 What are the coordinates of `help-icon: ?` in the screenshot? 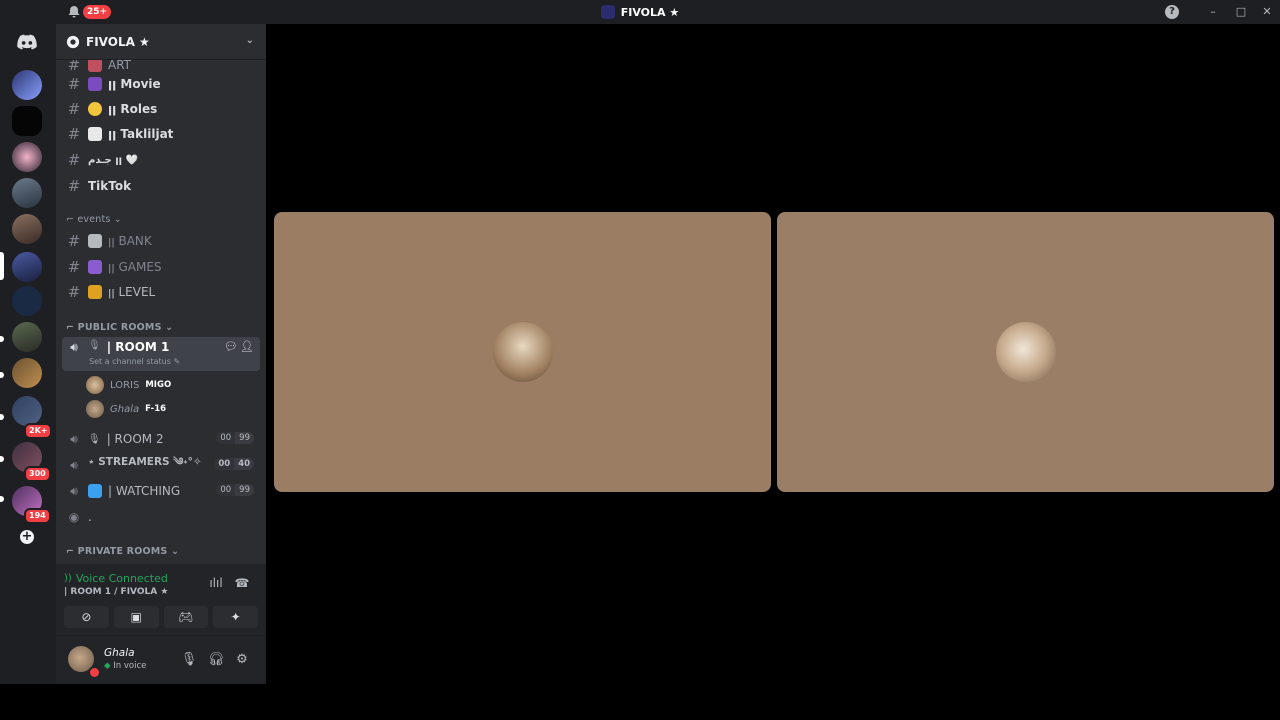 It's located at (1172, 12).